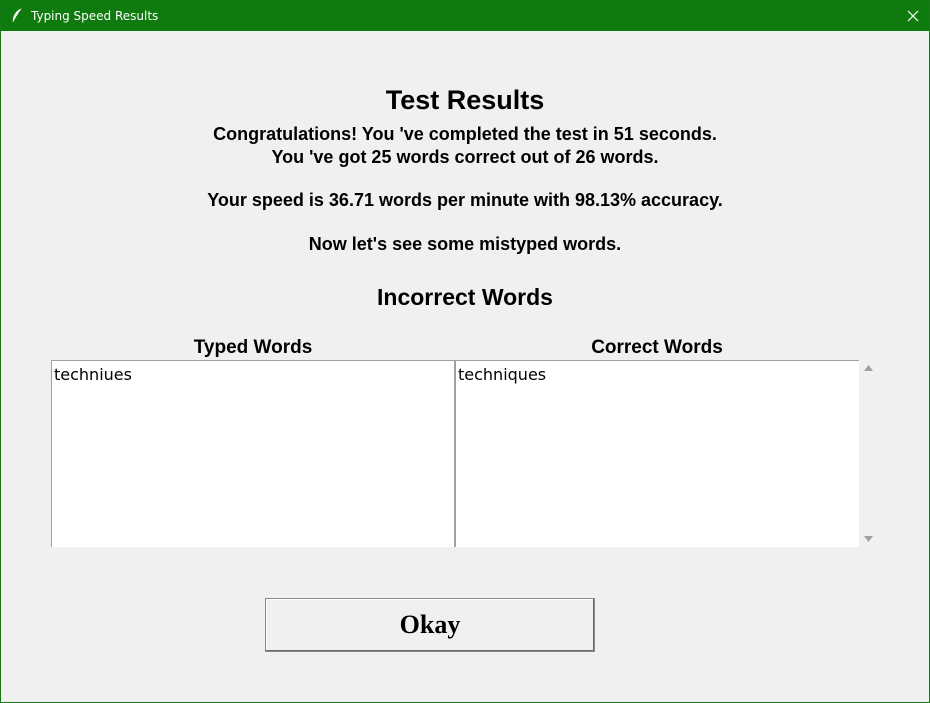 The height and width of the screenshot is (703, 930). I want to click on close-button, so click(913, 16).